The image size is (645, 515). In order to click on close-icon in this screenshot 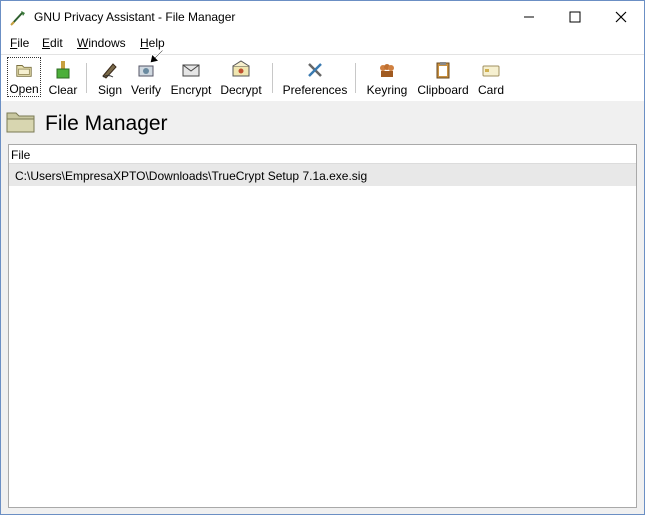, I will do `click(621, 17)`.